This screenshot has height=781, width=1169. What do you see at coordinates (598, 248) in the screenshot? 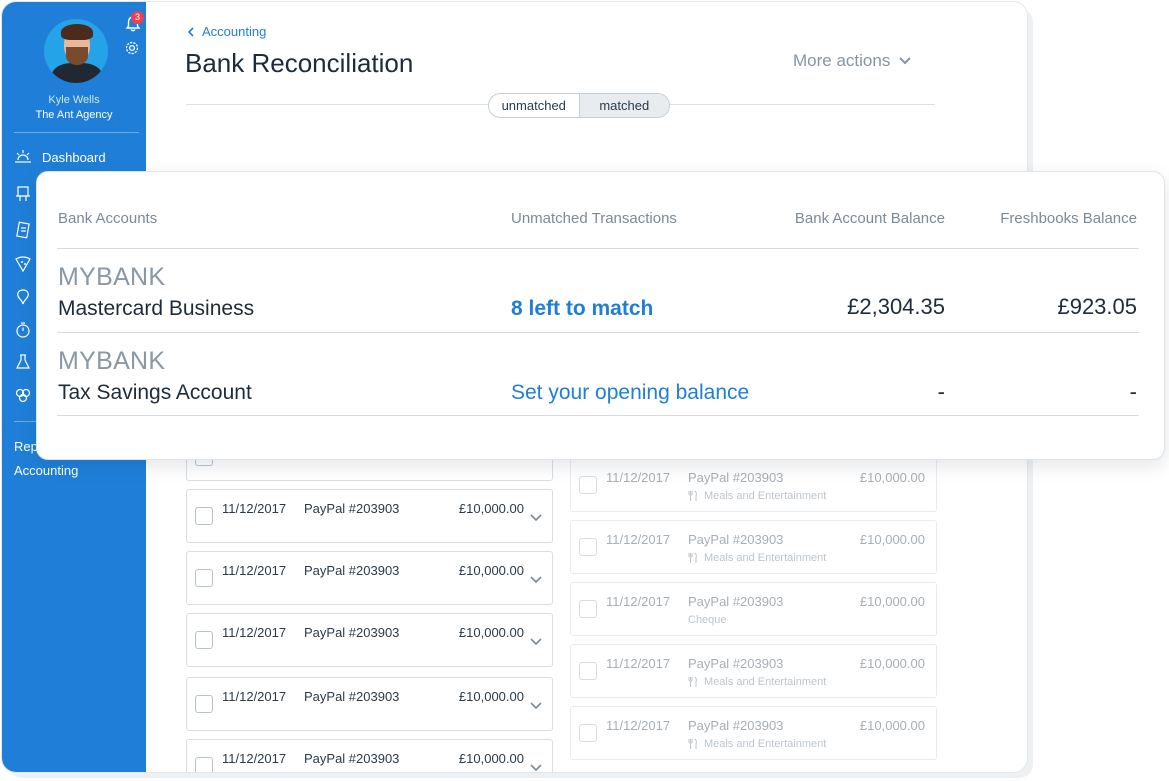
I see `header-divider` at bounding box center [598, 248].